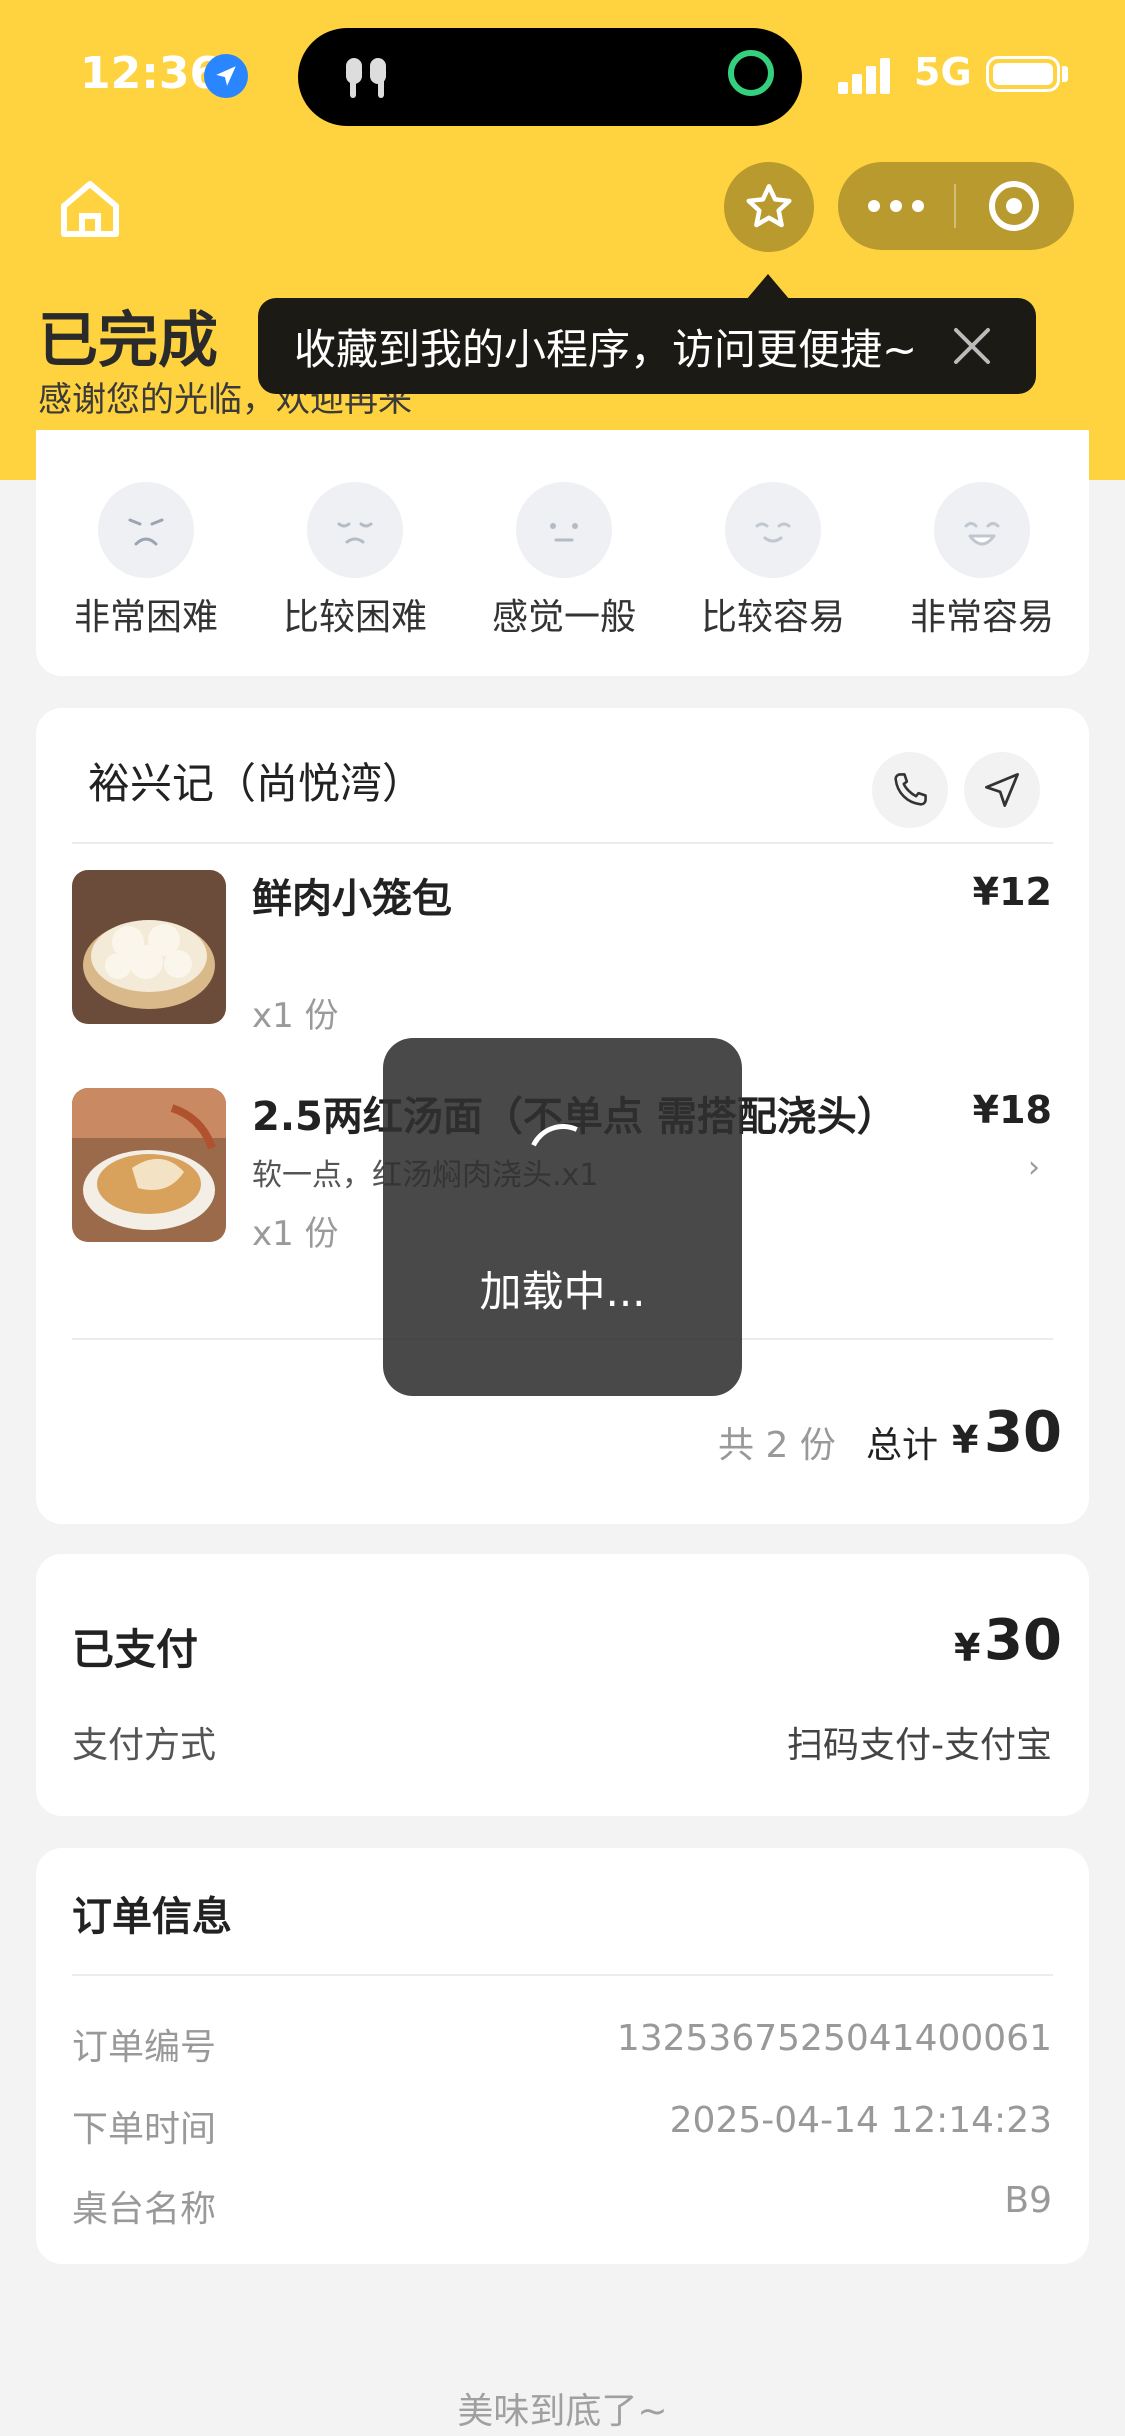  What do you see at coordinates (128, 341) in the screenshot?
I see `order-status-title: 已完成` at bounding box center [128, 341].